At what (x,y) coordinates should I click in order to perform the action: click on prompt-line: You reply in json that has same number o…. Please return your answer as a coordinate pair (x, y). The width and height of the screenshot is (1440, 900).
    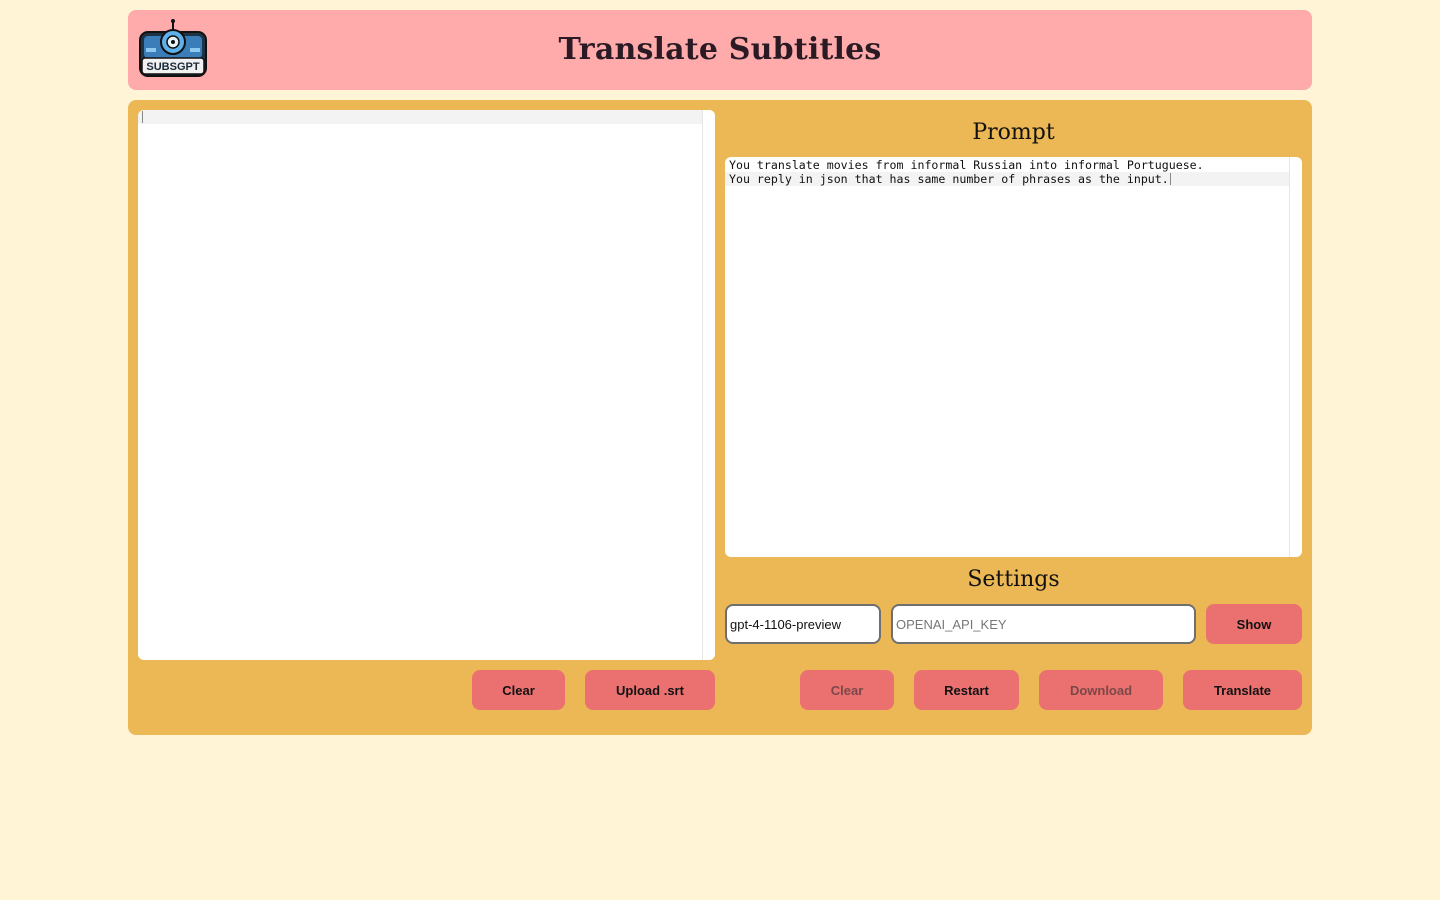
    Looking at the image, I should click on (949, 179).